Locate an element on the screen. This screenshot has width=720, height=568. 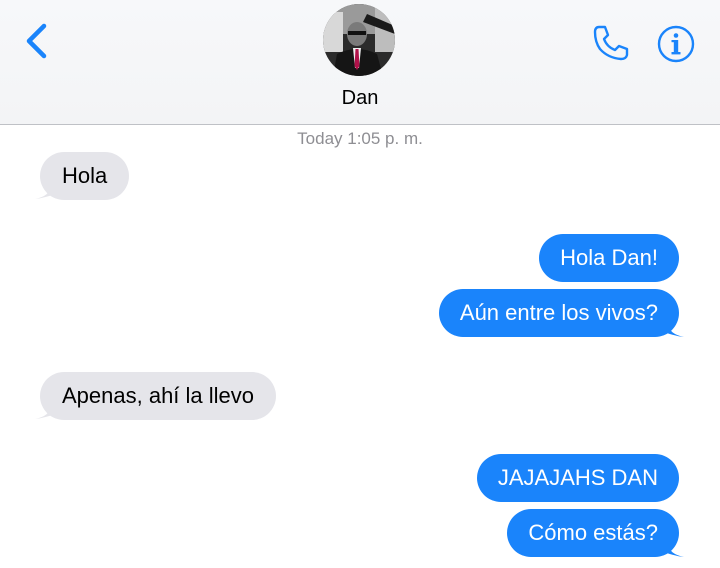
chevron-left-icon is located at coordinates (36, 41).